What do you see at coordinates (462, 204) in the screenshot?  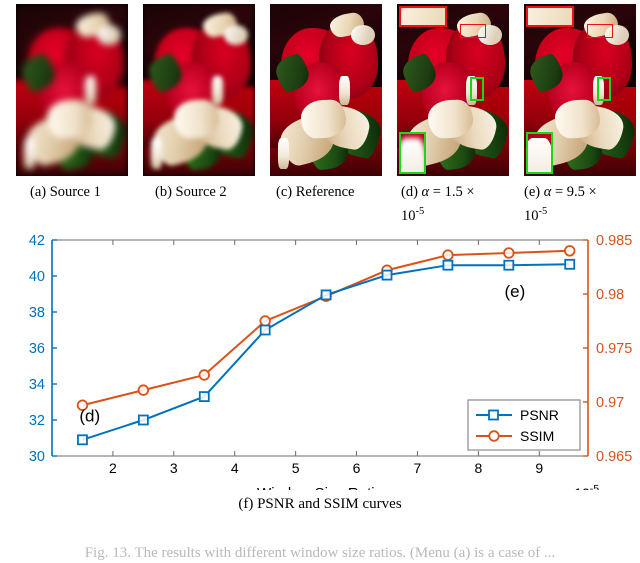 I see `caption-panel-d: (d) α = 1.5 × 10-5` at bounding box center [462, 204].